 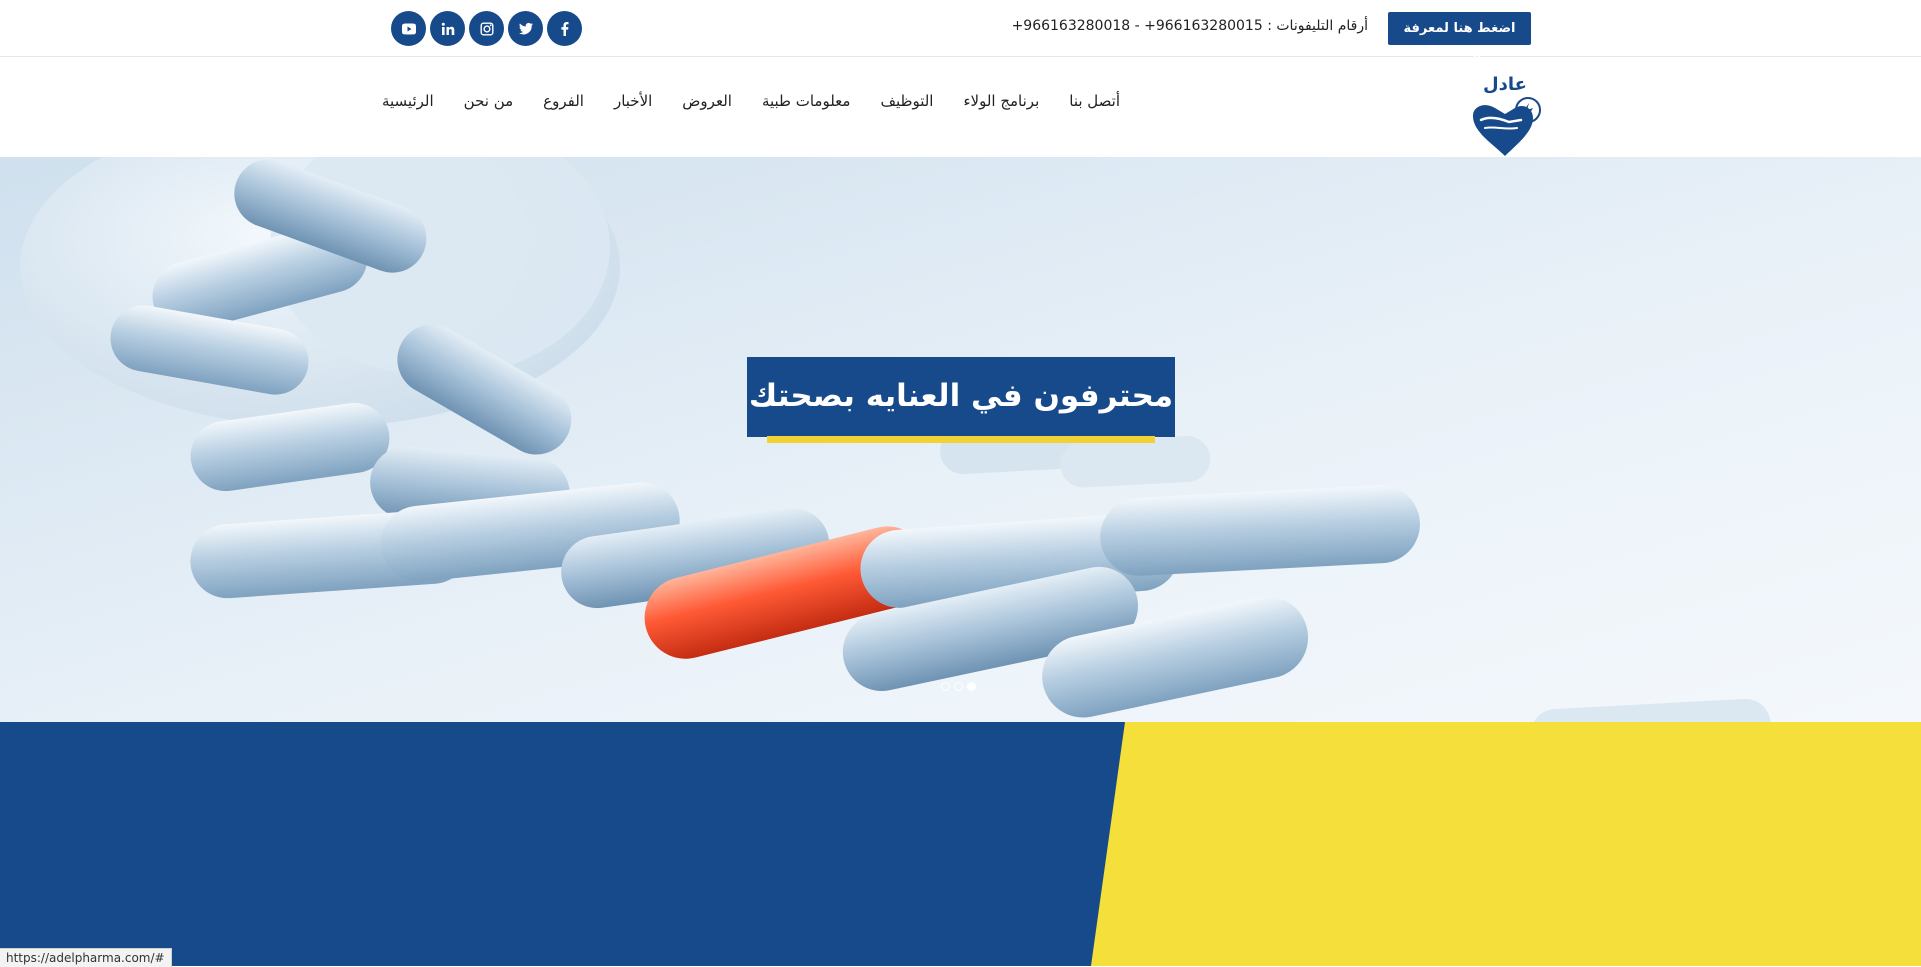 I want to click on logo-icon: عادل, so click(x=1505, y=115).